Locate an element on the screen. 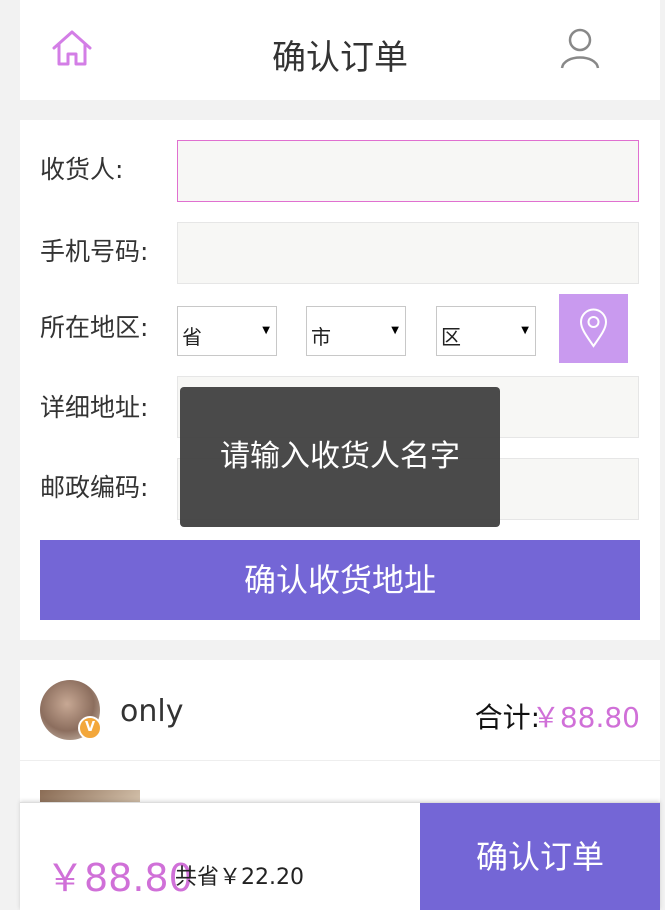  divider is located at coordinates (340, 760).